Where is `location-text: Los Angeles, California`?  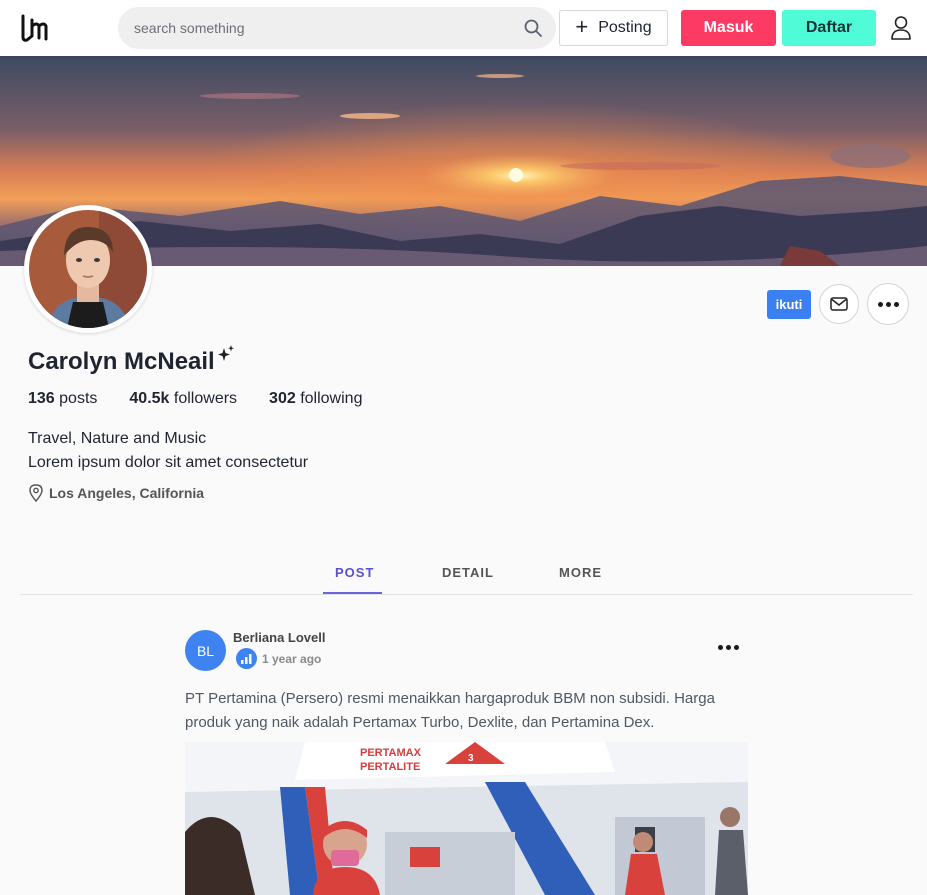 location-text: Los Angeles, California is located at coordinates (127, 493).